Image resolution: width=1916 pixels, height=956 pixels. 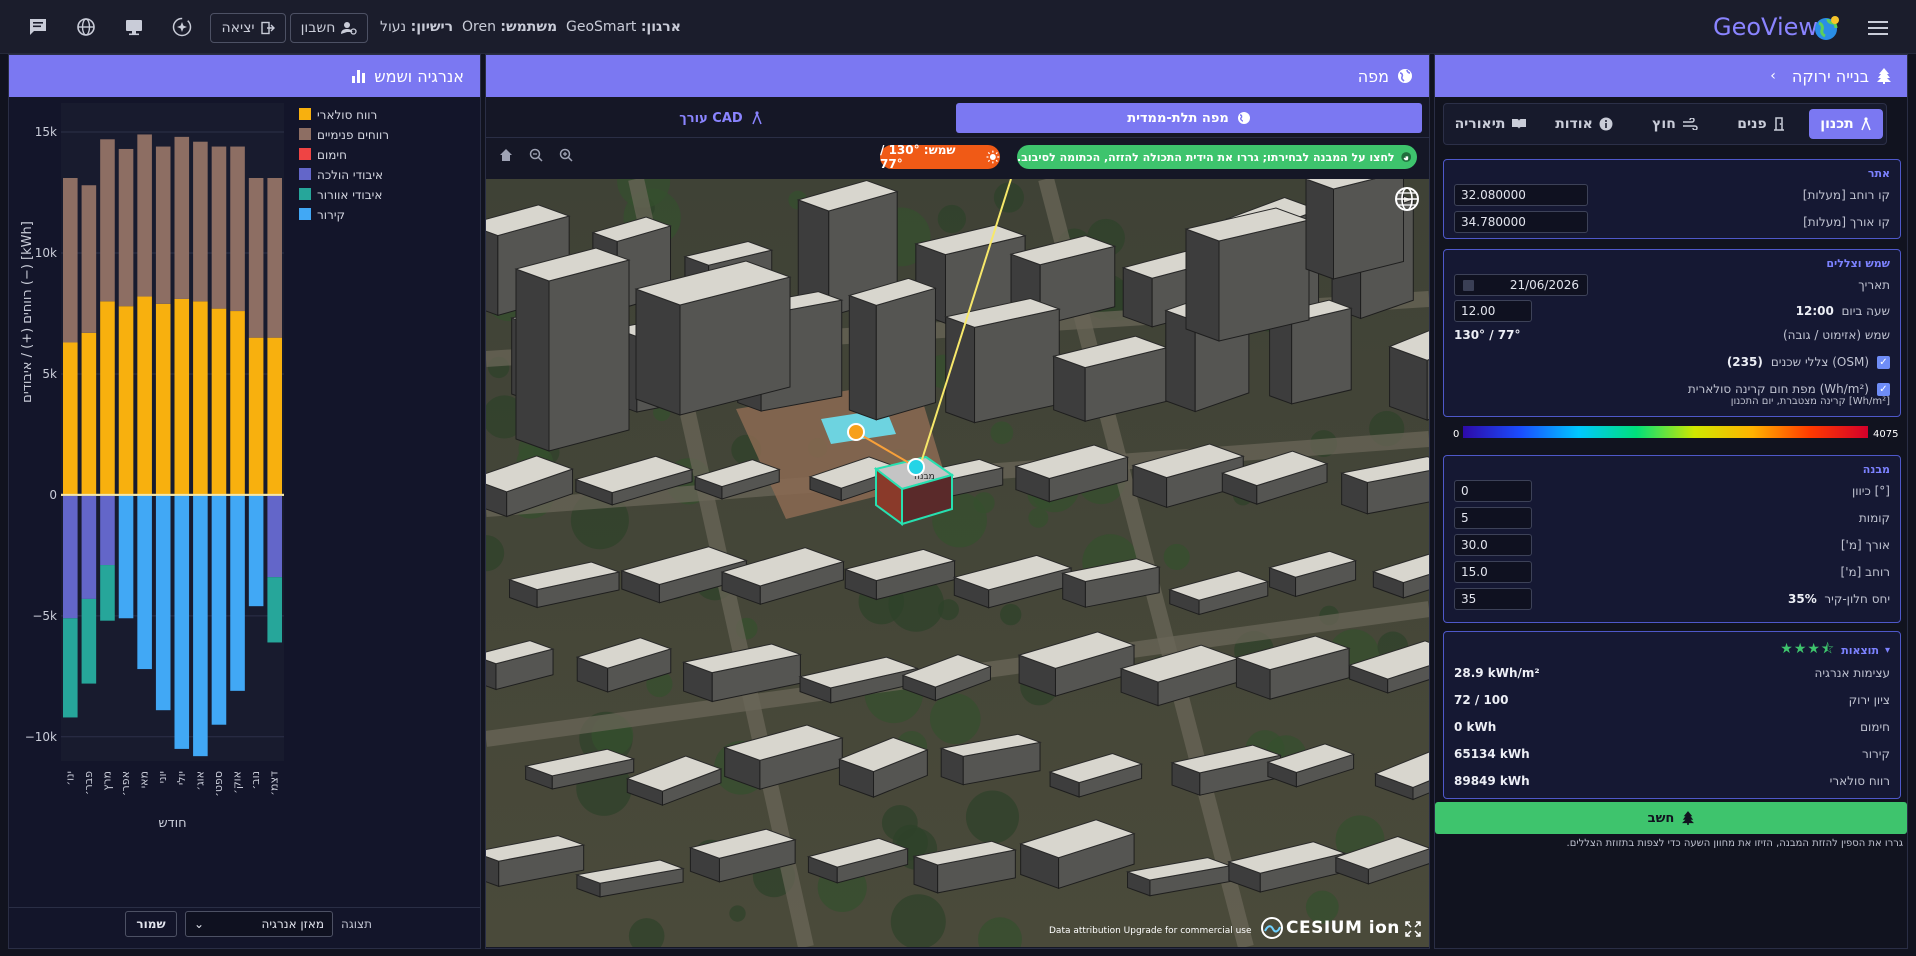 I want to click on y-tick-label: 10k, so click(x=46, y=253).